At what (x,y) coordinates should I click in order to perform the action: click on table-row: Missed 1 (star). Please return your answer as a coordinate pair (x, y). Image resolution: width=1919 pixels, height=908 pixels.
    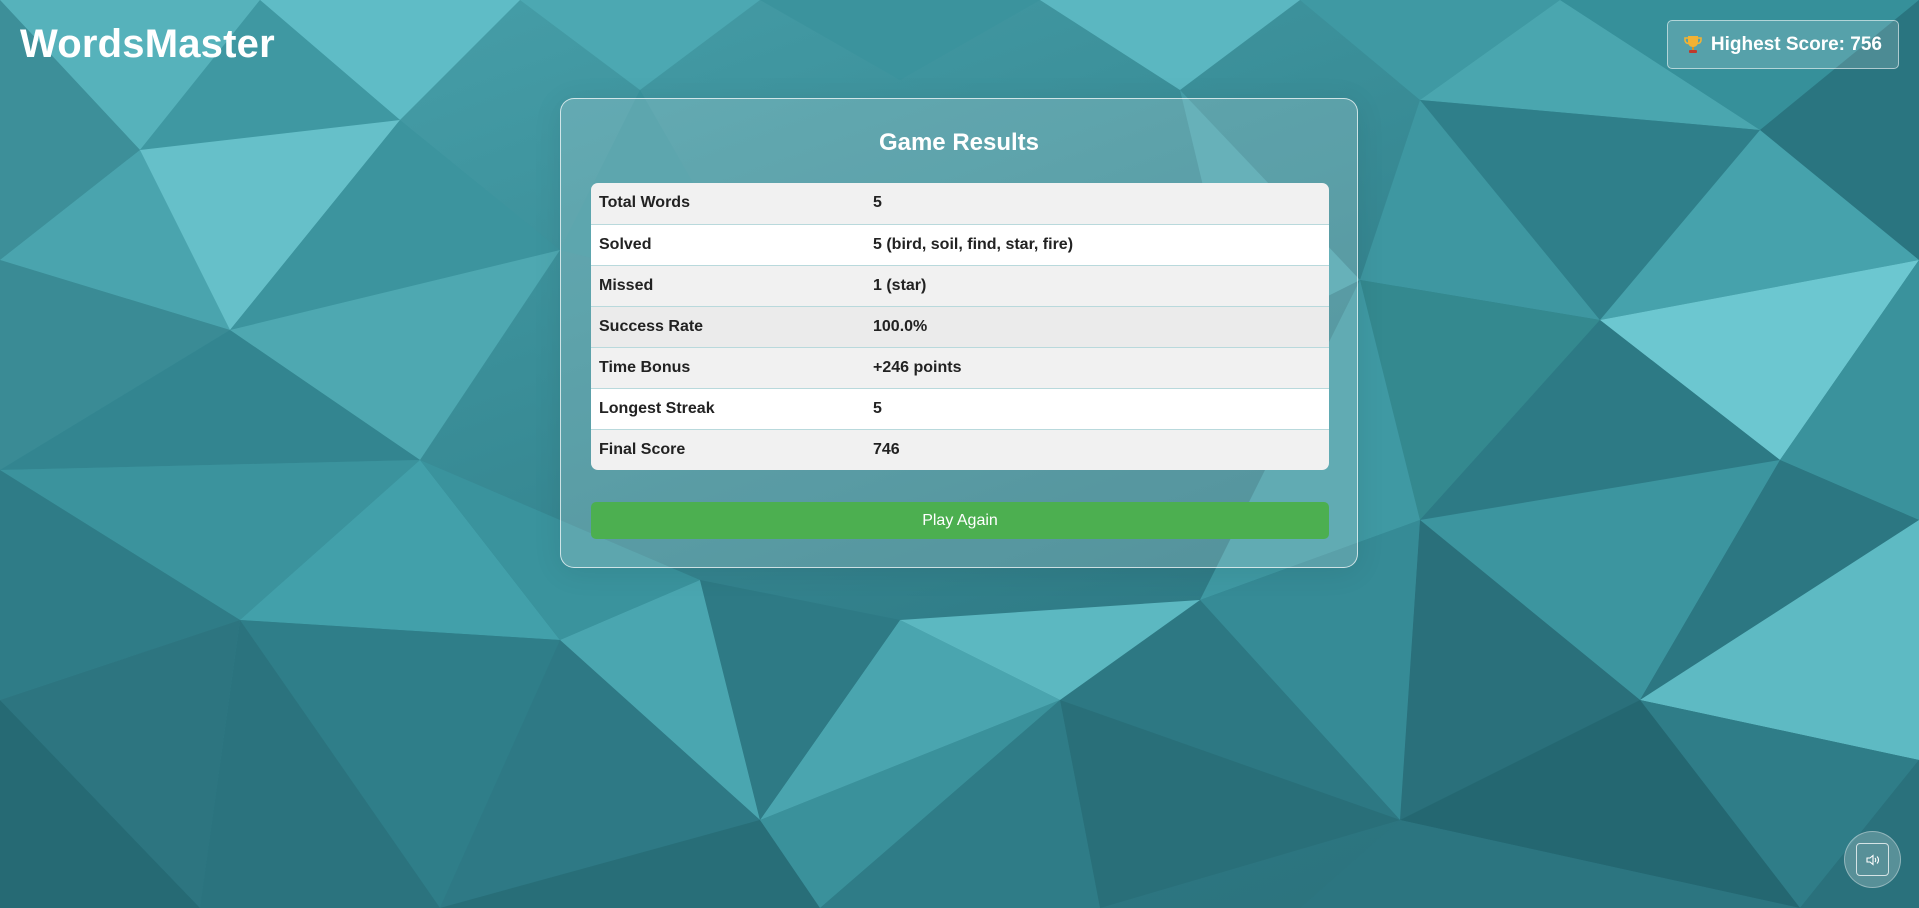
    Looking at the image, I should click on (960, 285).